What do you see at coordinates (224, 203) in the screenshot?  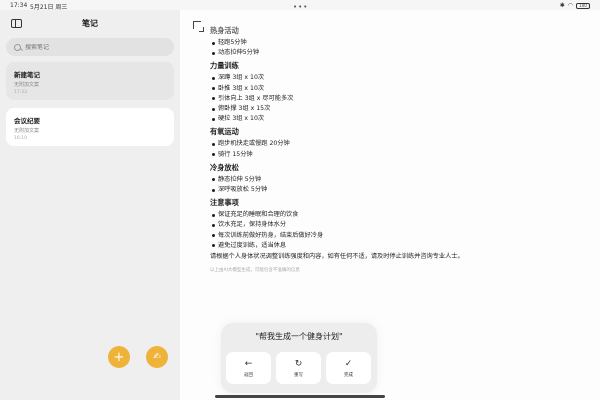 I see `section-heading: 注意事项` at bounding box center [224, 203].